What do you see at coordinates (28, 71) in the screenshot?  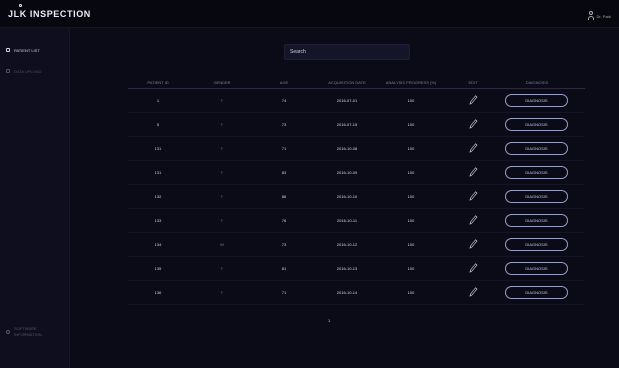 I see `sidebar-item-label: DATA UPLOAD` at bounding box center [28, 71].